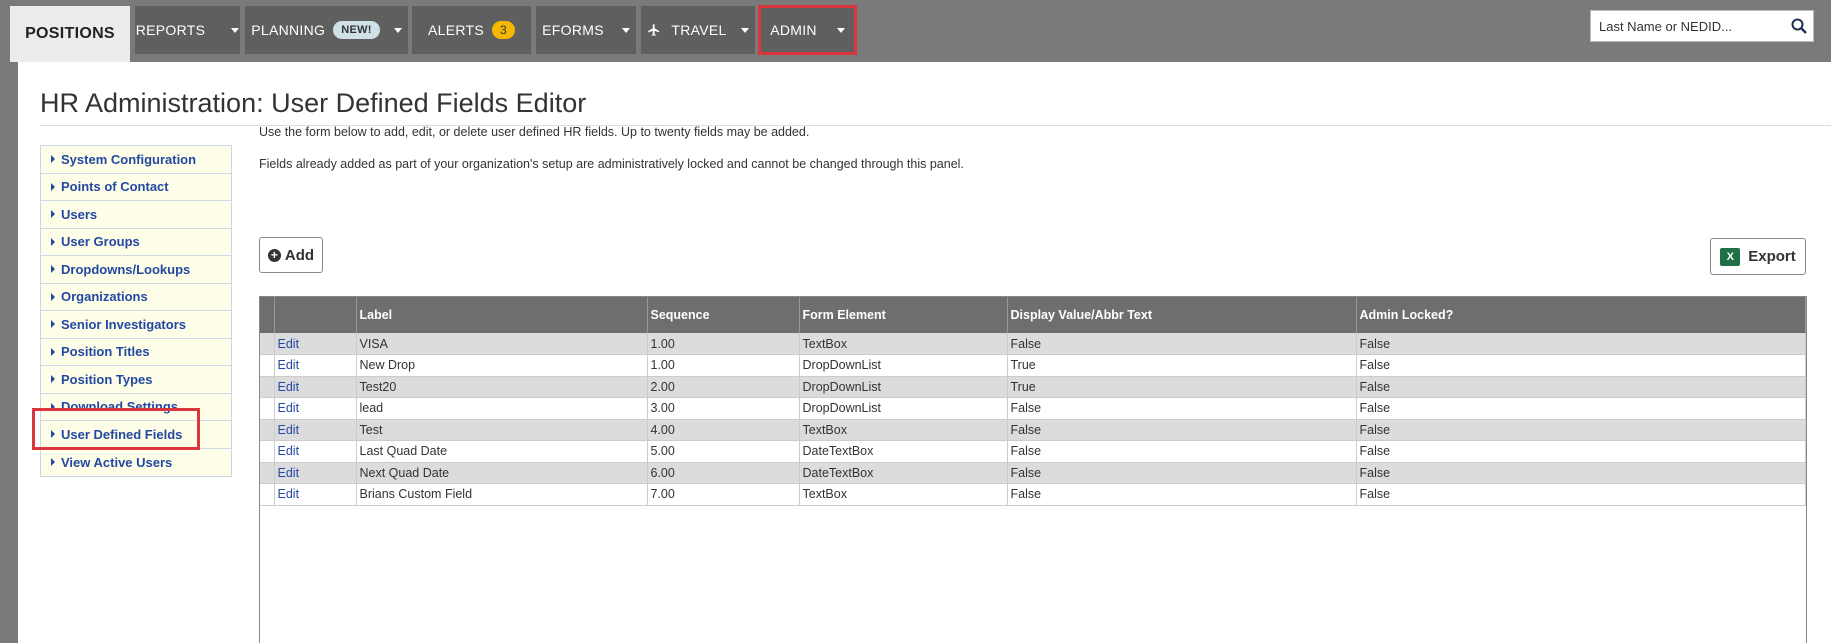 Image resolution: width=1831 pixels, height=643 pixels. I want to click on sidebar-item-position-types: Position Types, so click(136, 380).